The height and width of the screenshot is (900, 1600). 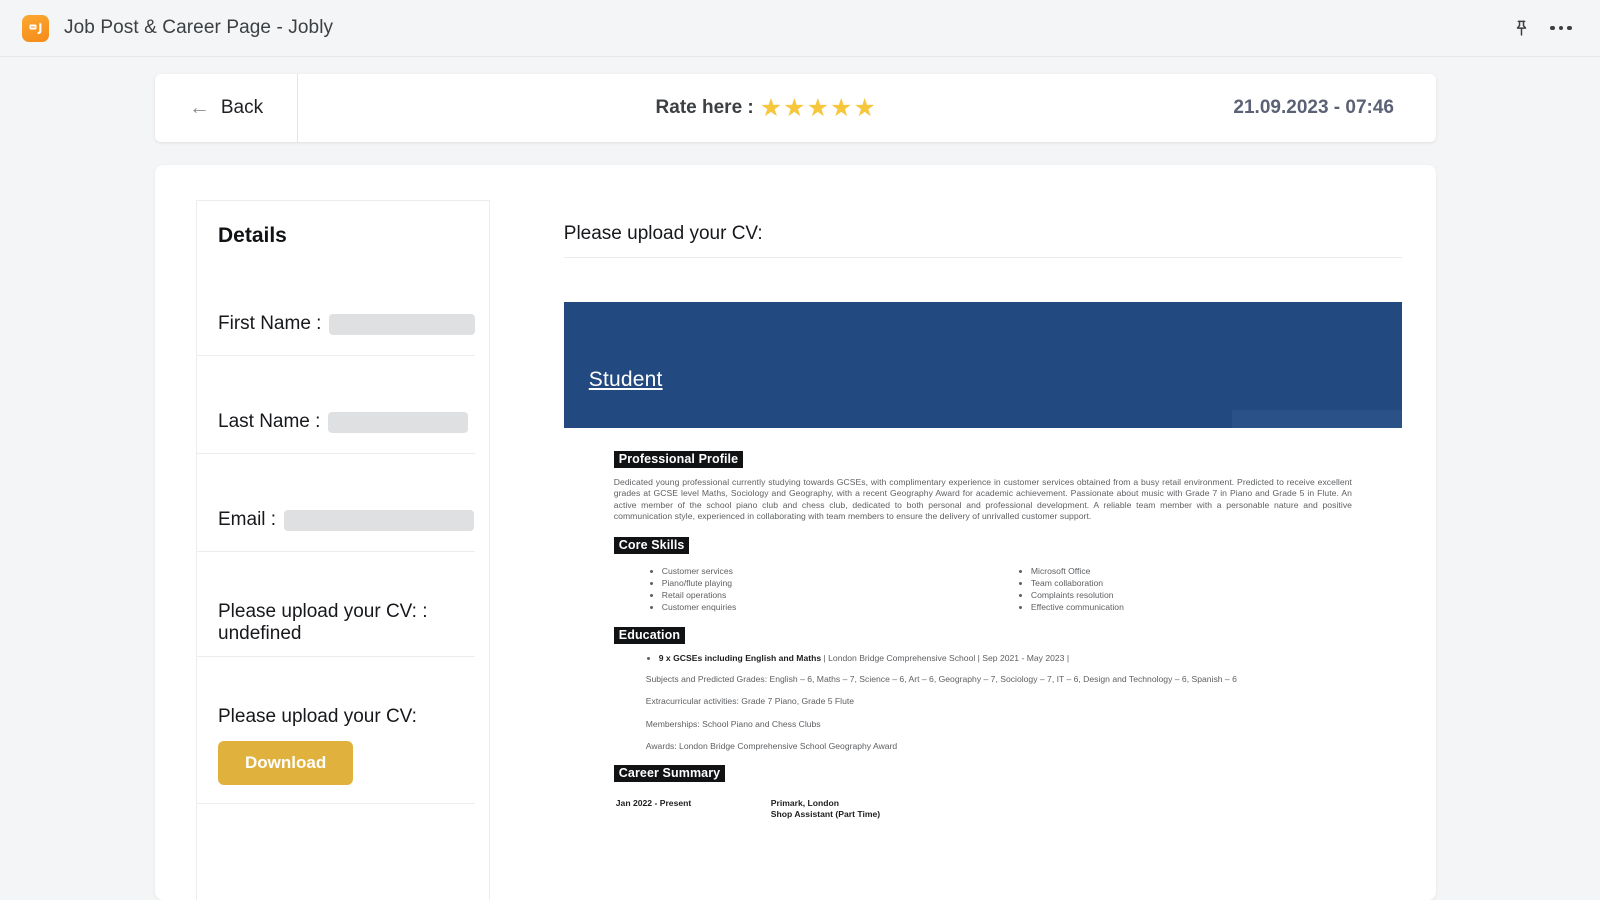 What do you see at coordinates (1313, 107) in the screenshot?
I see `submission-datetime: 21.09.2023 - 07:46` at bounding box center [1313, 107].